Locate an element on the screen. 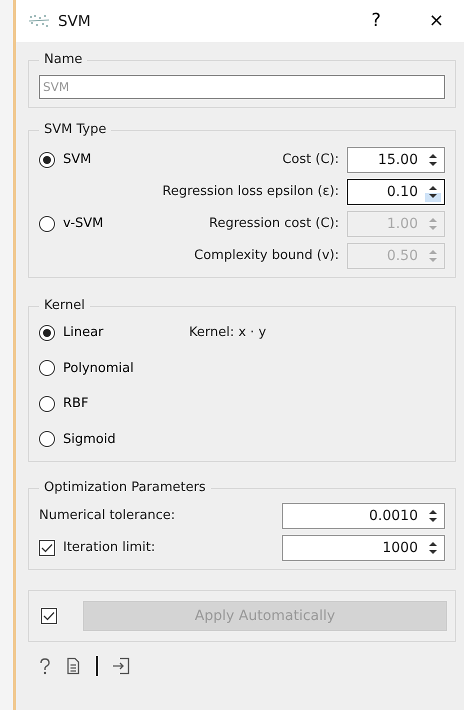 This screenshot has width=464, height=710. close-button: × is located at coordinates (436, 21).